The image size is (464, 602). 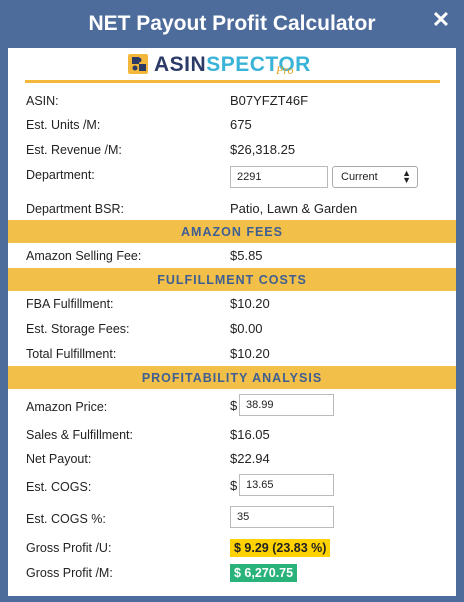 What do you see at coordinates (67, 407) in the screenshot?
I see `price-label: Amazon Price:` at bounding box center [67, 407].